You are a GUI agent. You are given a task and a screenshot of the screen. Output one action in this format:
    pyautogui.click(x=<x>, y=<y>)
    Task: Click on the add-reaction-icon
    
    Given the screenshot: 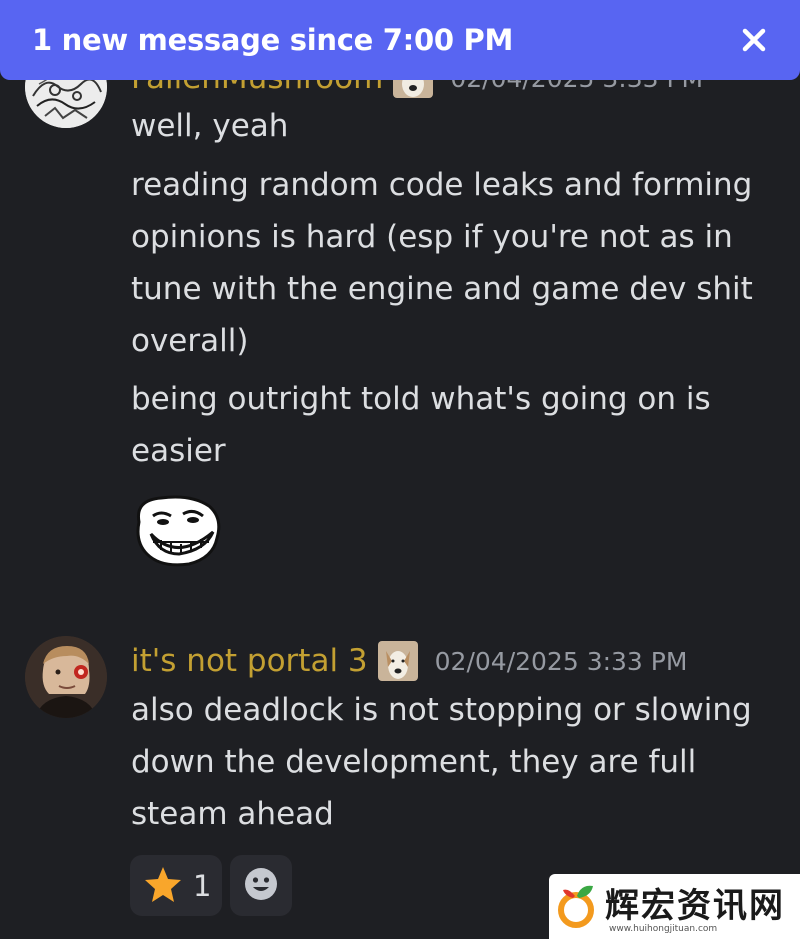 What is the action you would take?
    pyautogui.click(x=261, y=886)
    